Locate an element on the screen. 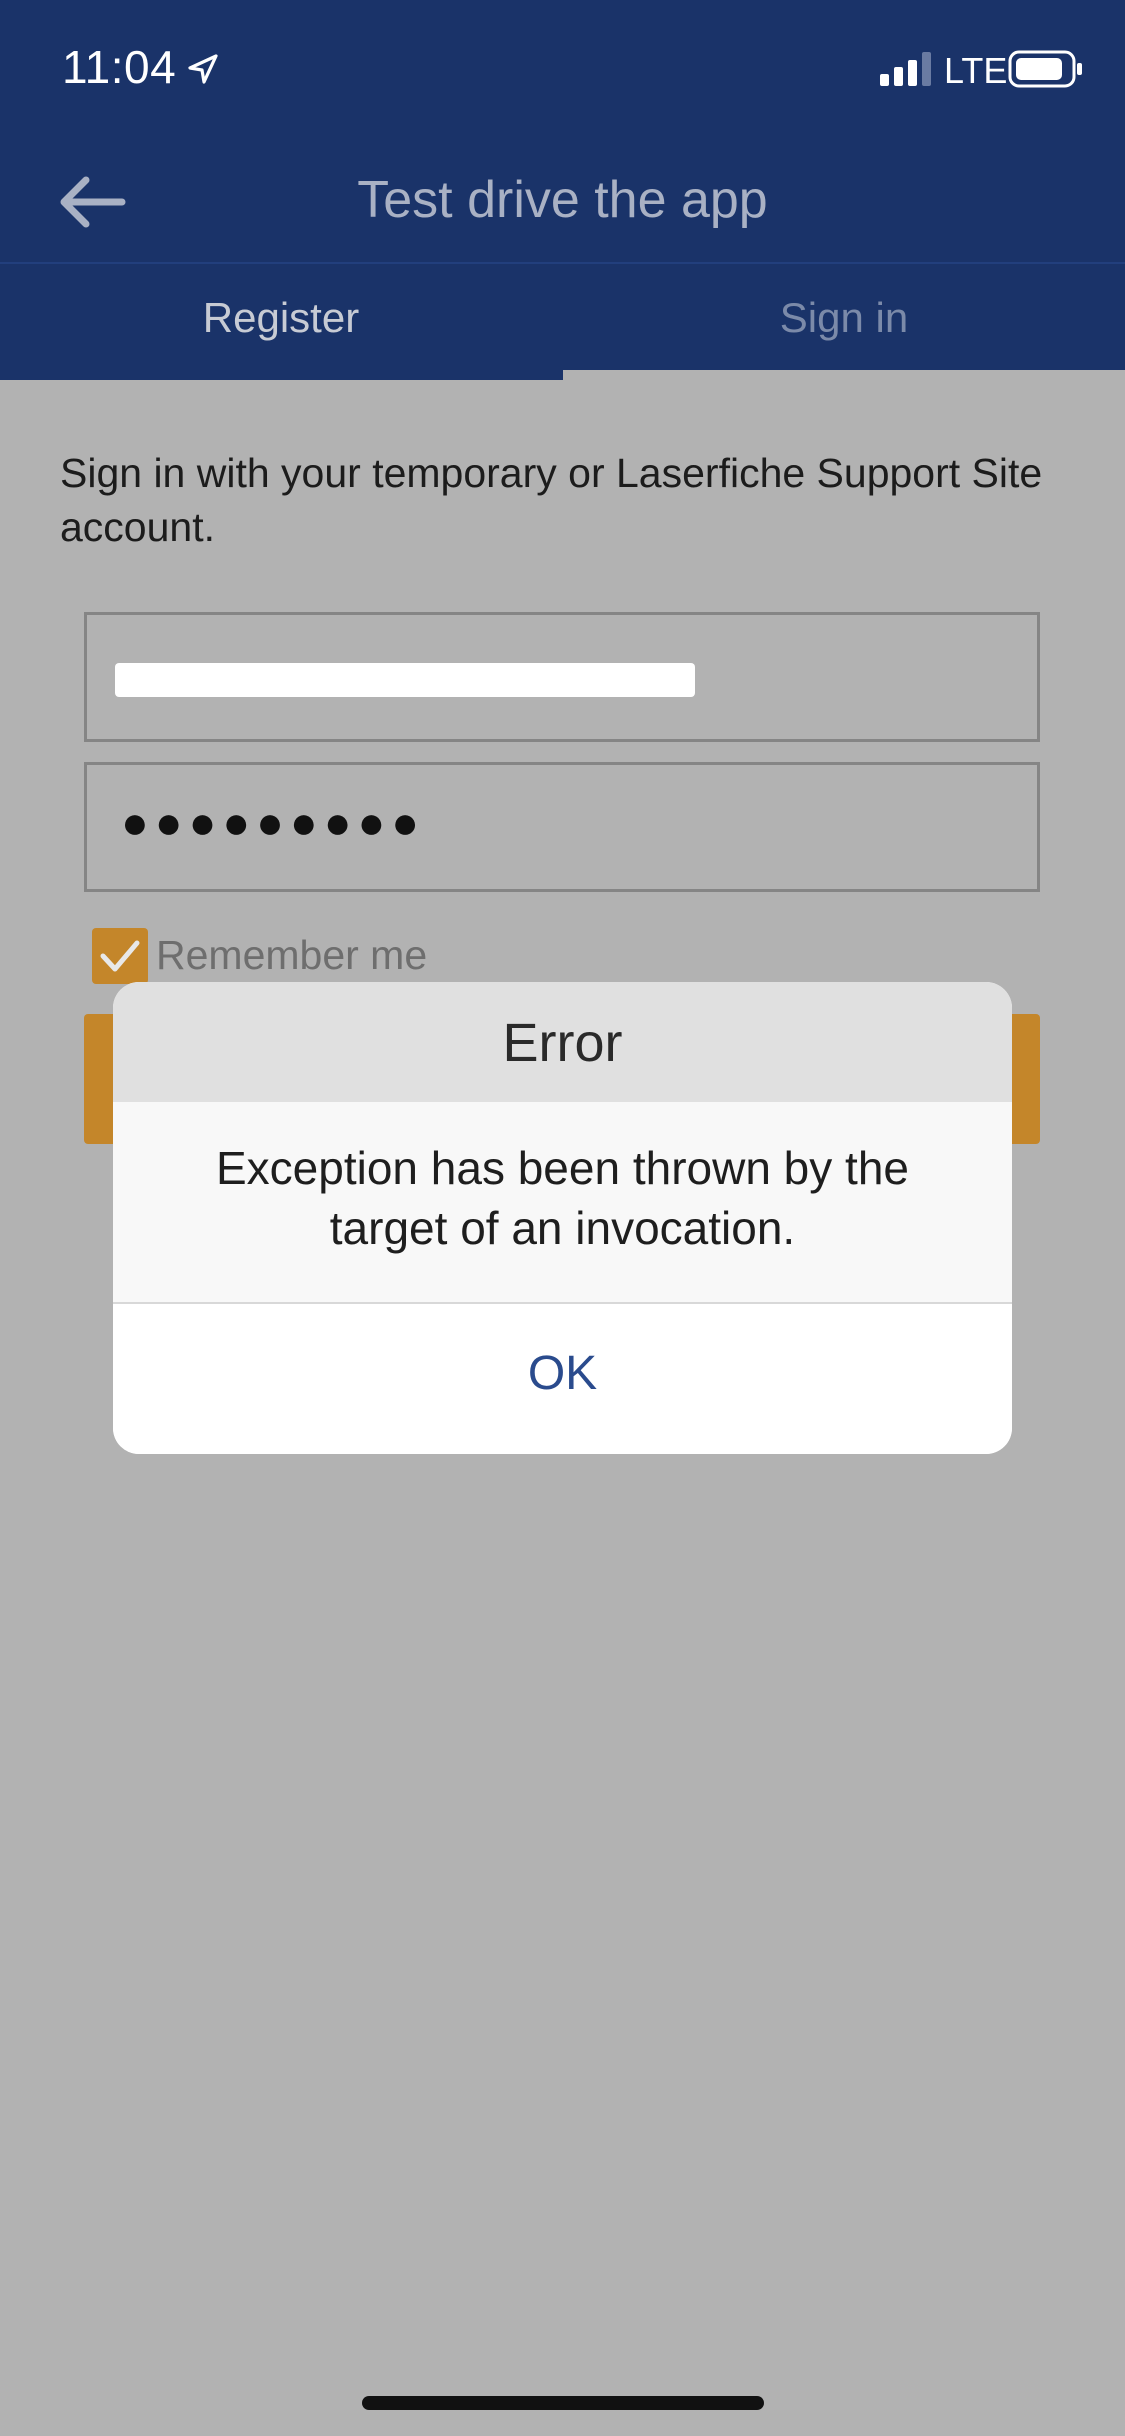 This screenshot has width=1125, height=2436. page-title: Test drive the app is located at coordinates (562, 200).